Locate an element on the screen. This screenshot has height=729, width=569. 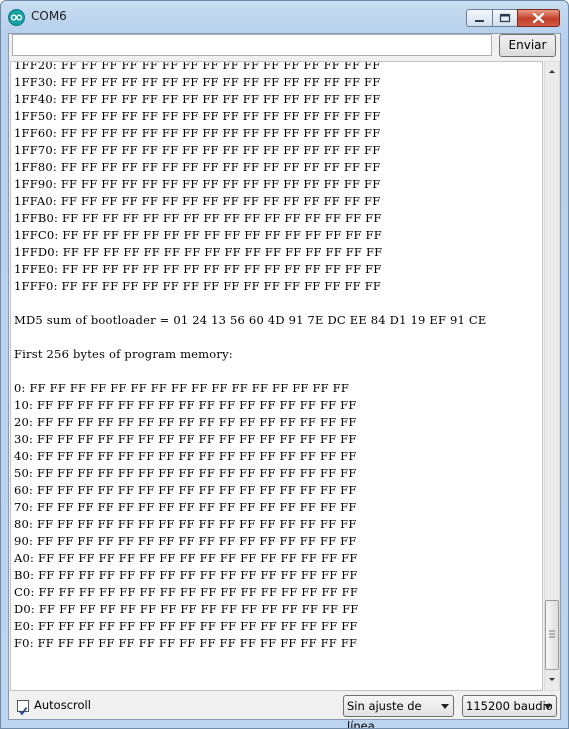
line-ending-select: Sin ajuste de línea is located at coordinates (398, 711).